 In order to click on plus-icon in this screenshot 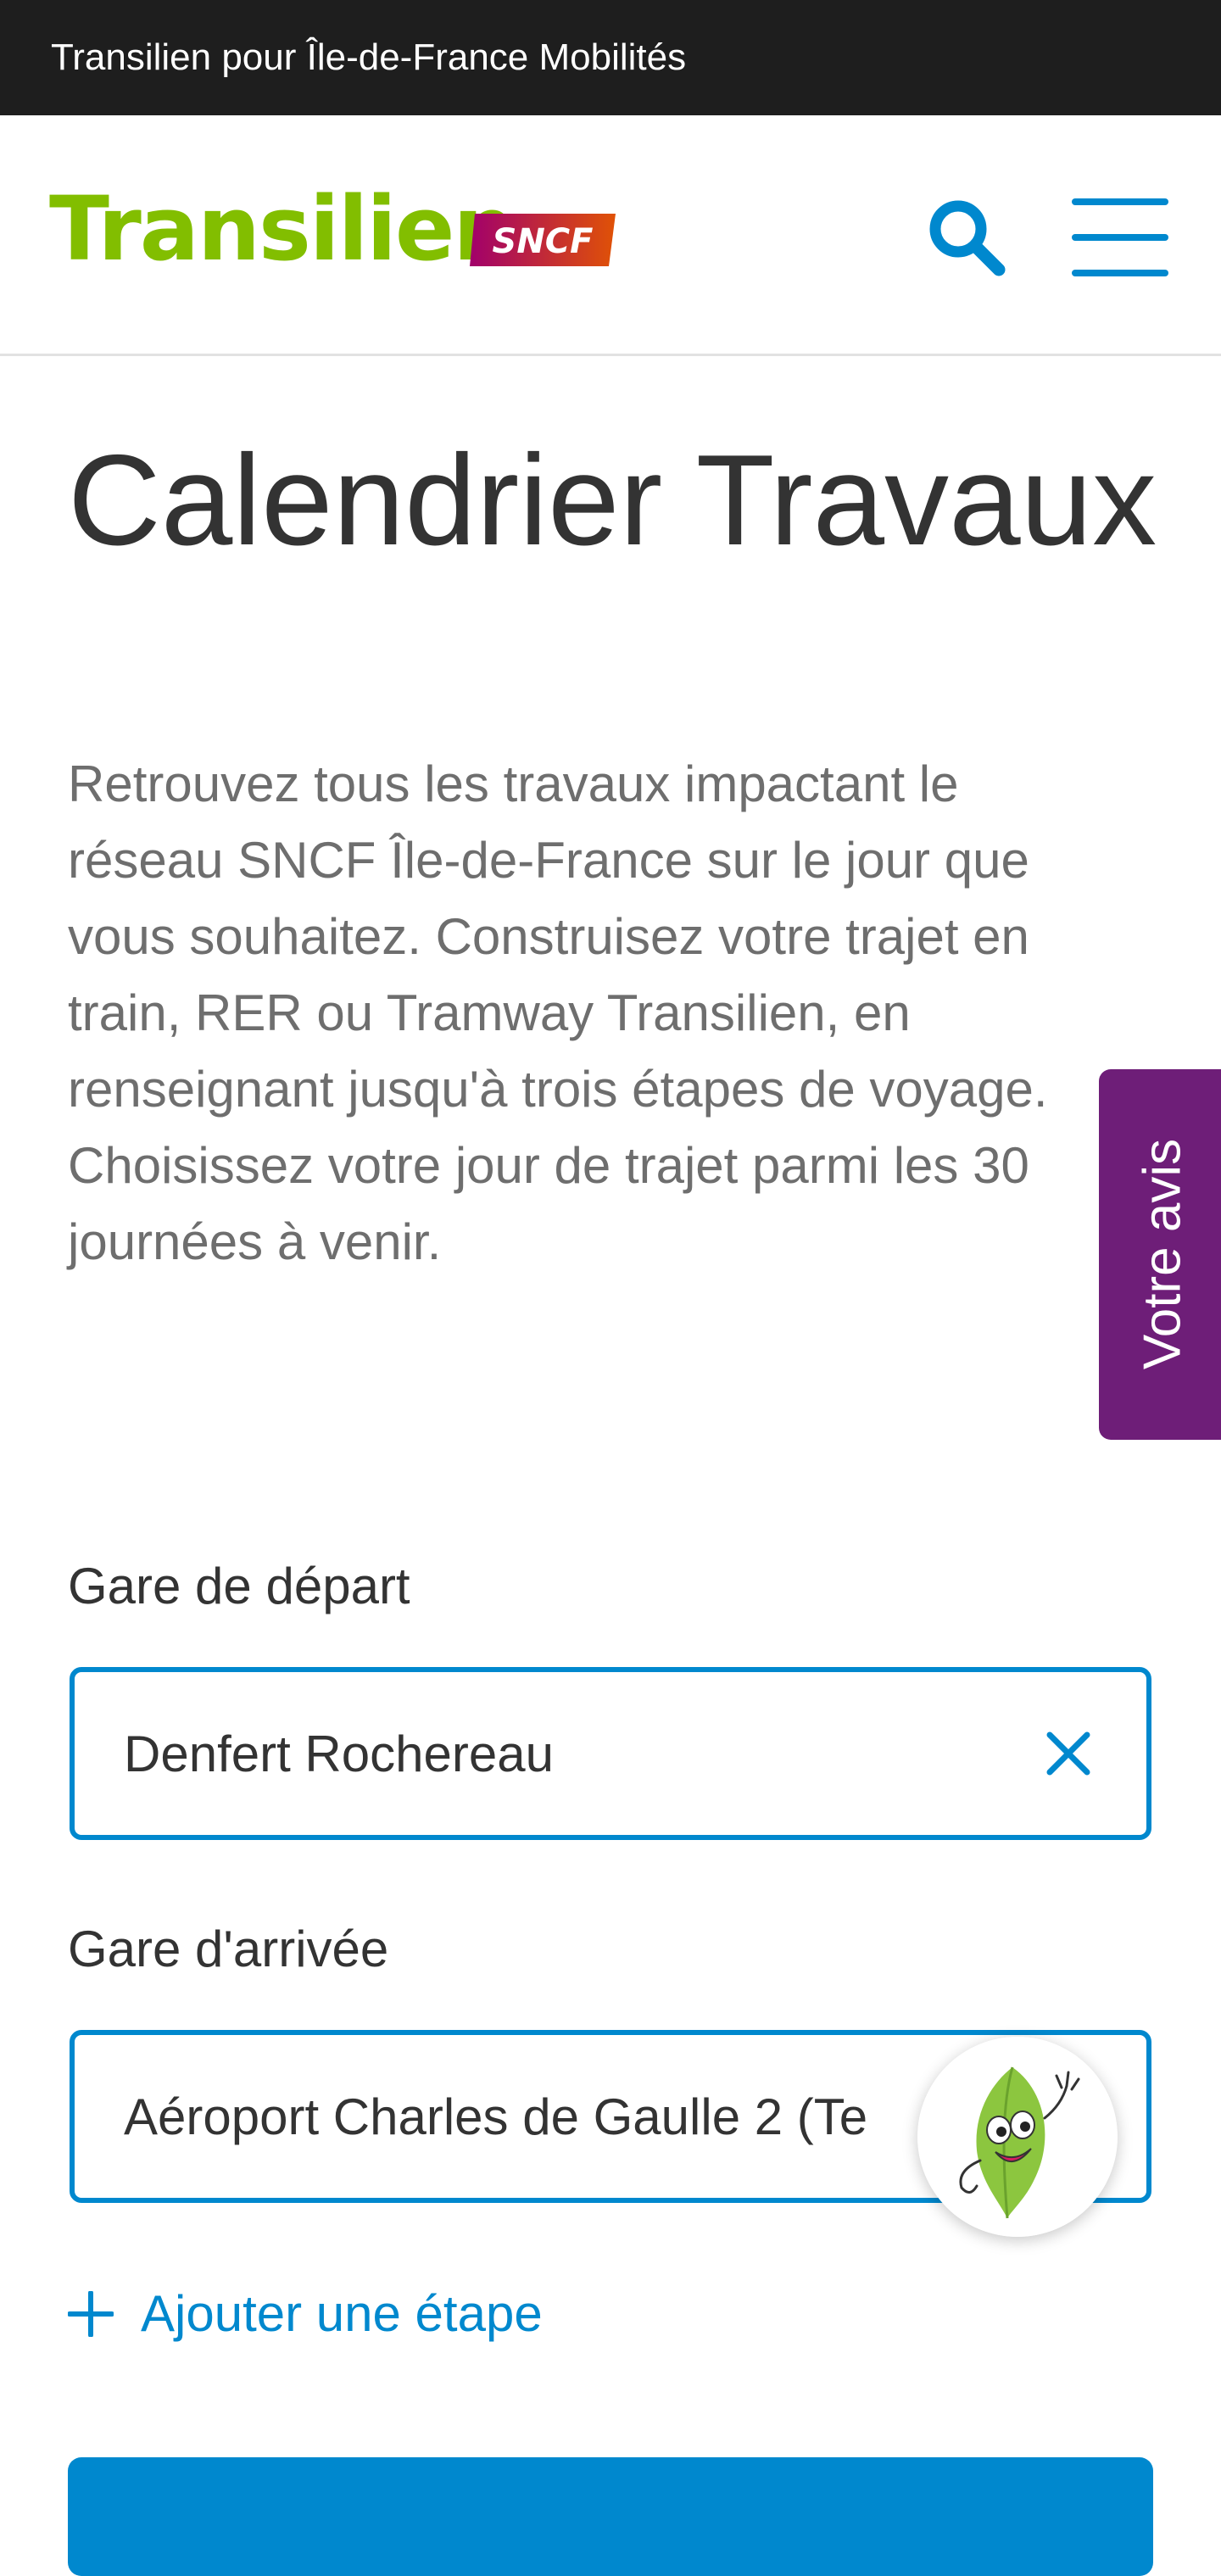, I will do `click(91, 2313)`.